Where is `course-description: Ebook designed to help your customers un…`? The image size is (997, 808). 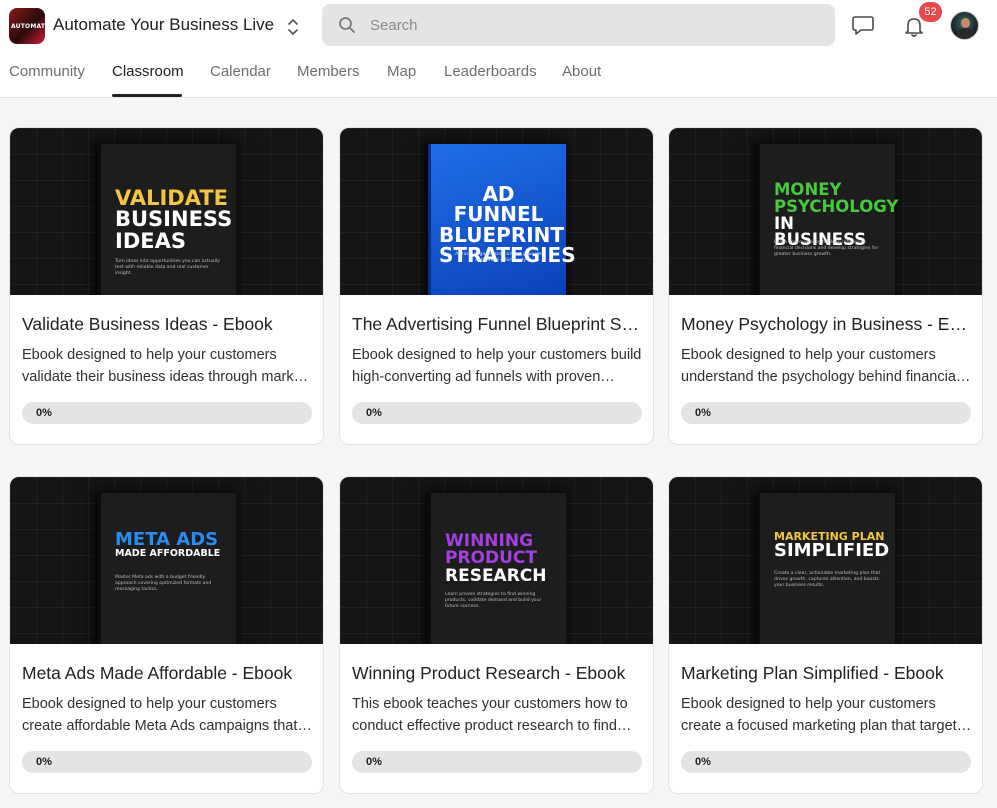
course-description: Ebook designed to help your customers un… is located at coordinates (820, 366).